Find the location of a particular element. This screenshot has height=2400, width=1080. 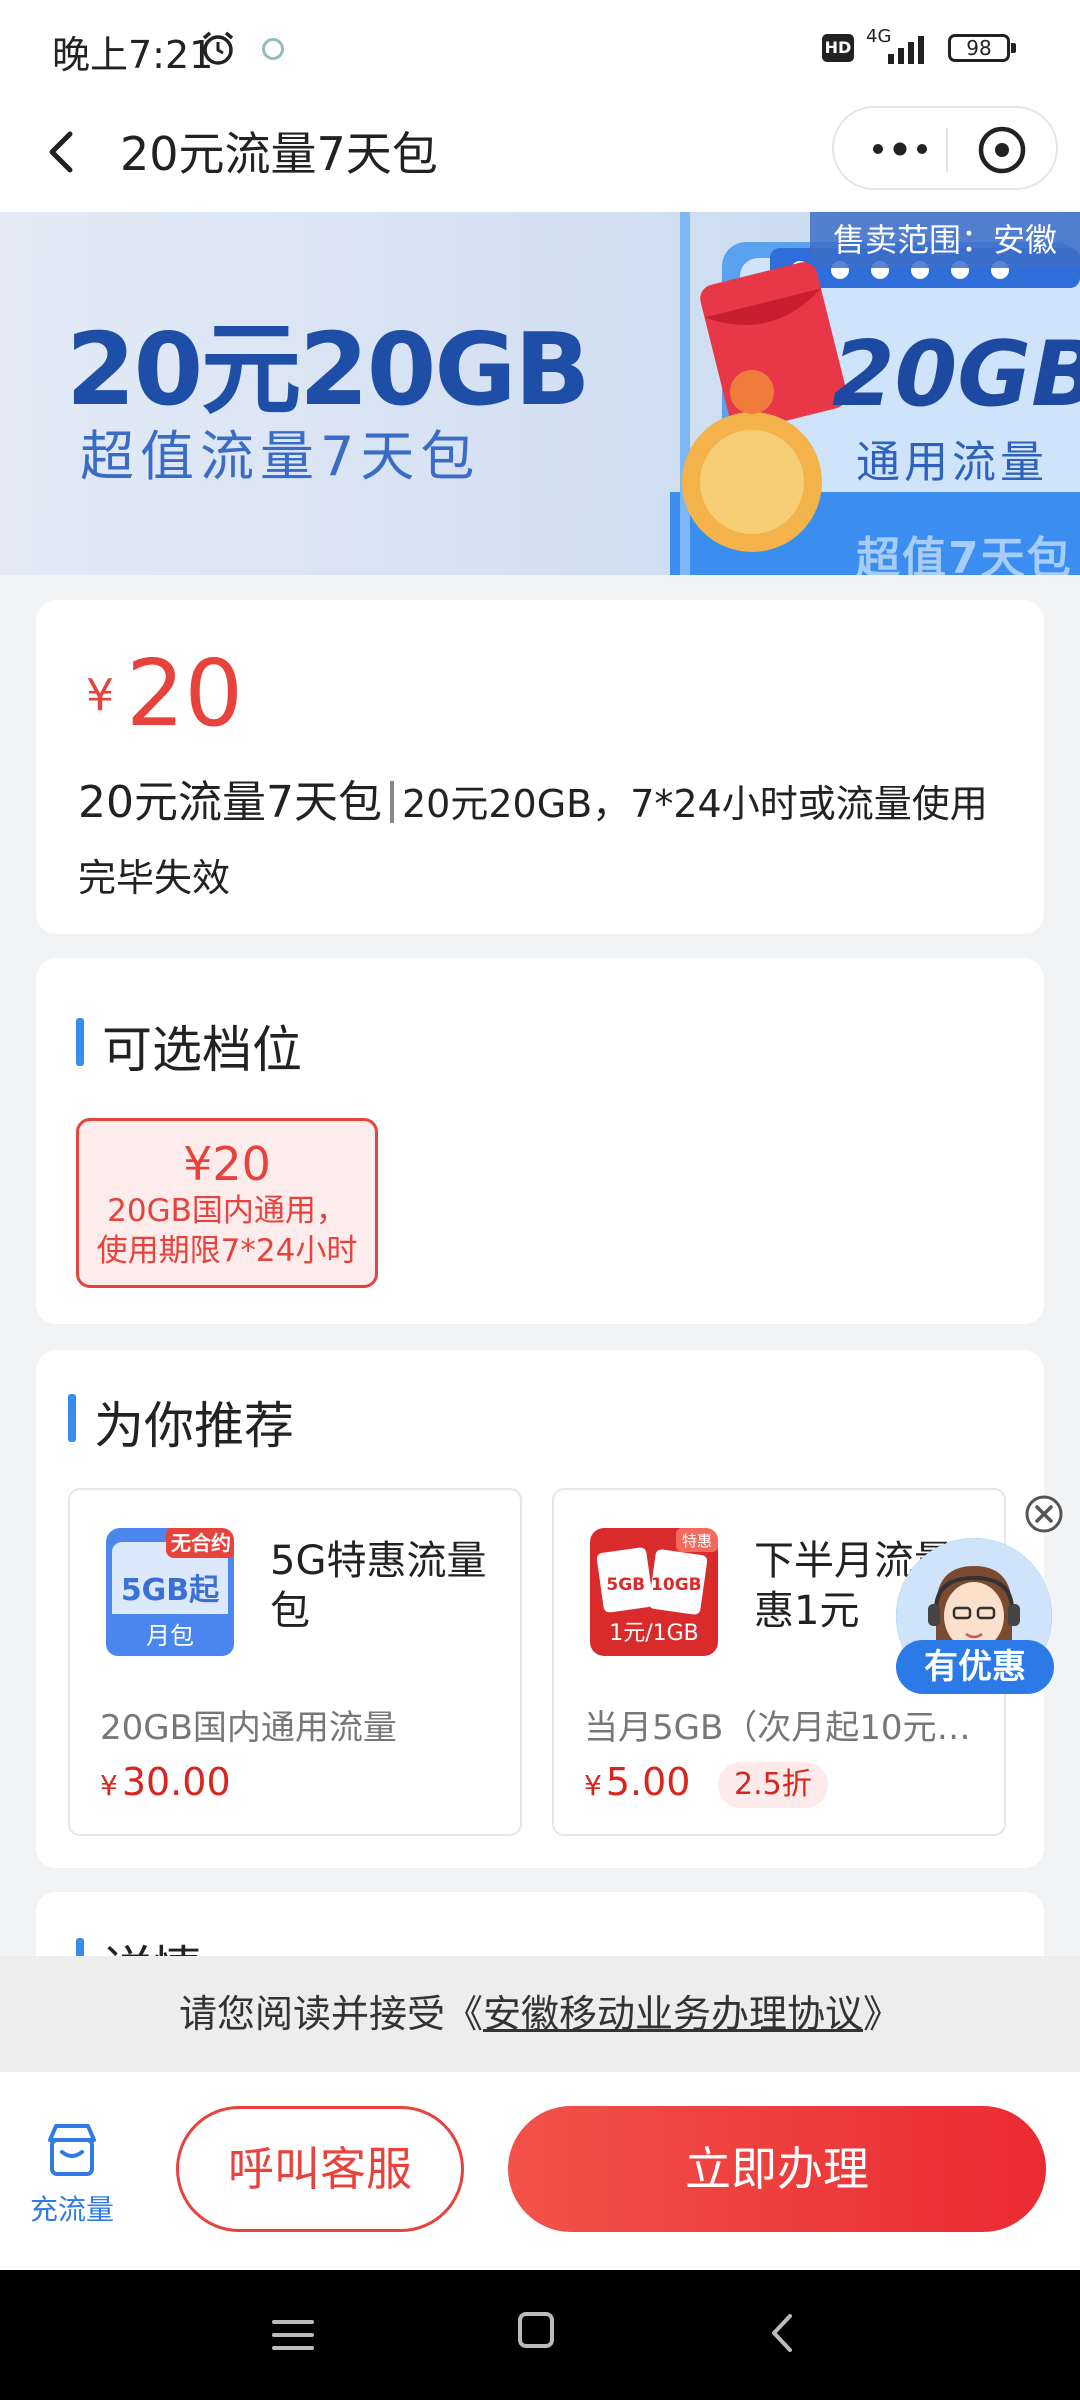

title-bar: 20元流量7天包 is located at coordinates (540, 154).